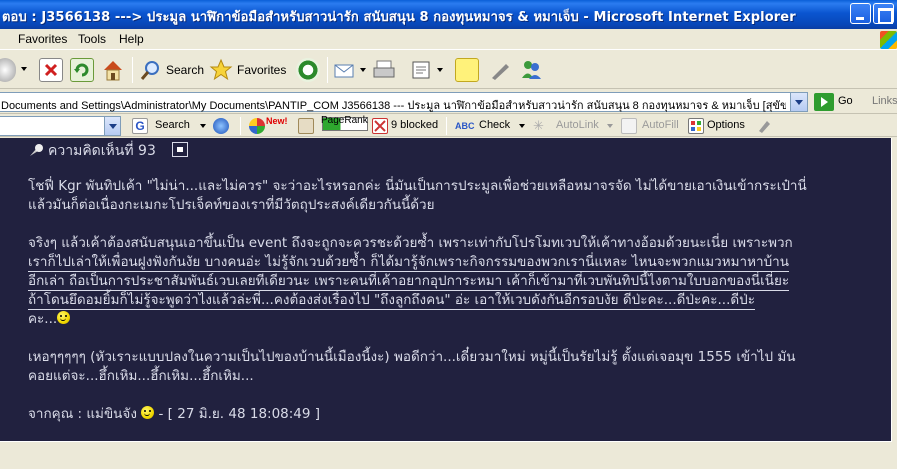 This screenshot has width=897, height=469. I want to click on news-icon, so click(257, 126).